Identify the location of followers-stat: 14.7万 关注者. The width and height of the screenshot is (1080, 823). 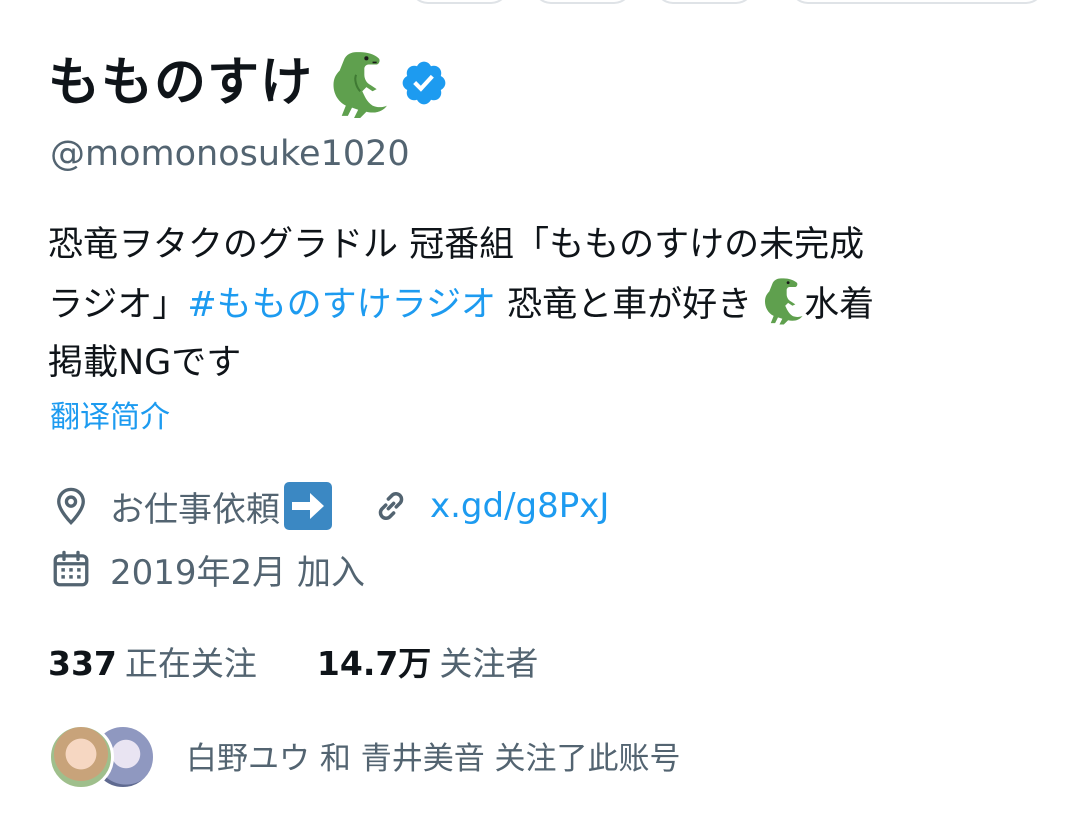
(427, 661).